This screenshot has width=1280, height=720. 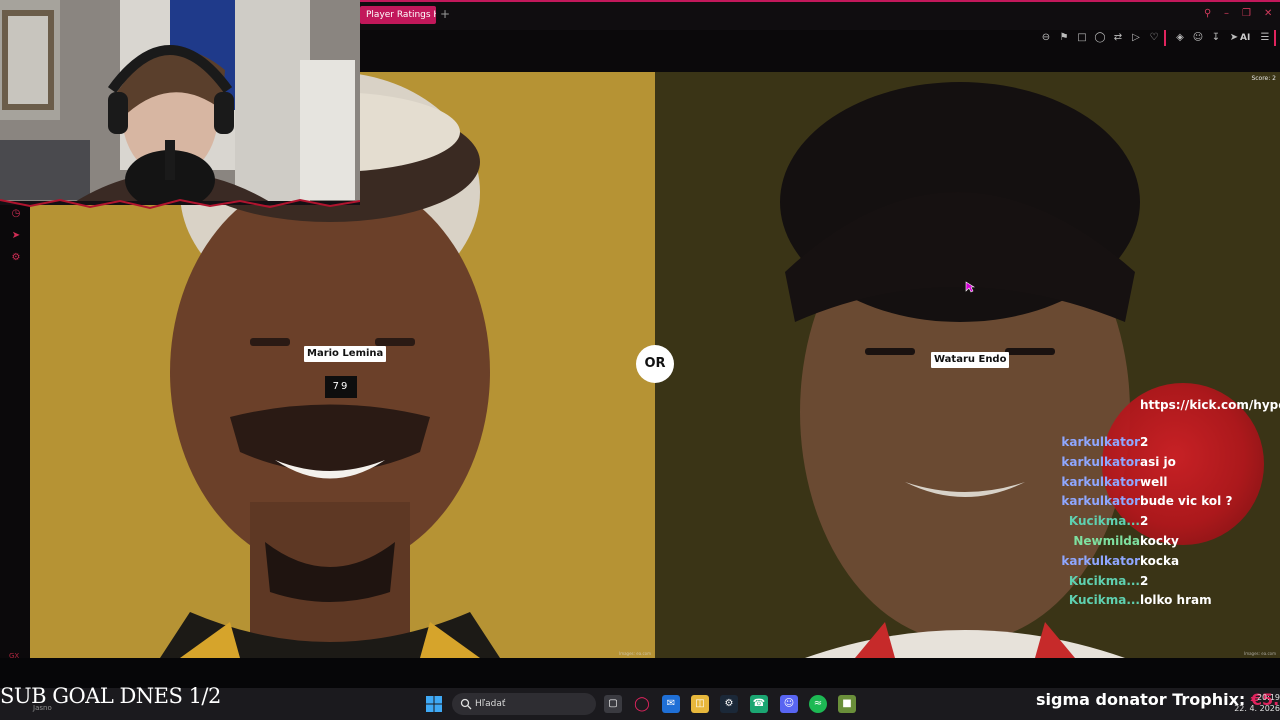 I want to click on shield-icon: ◯, so click(x=1100, y=38).